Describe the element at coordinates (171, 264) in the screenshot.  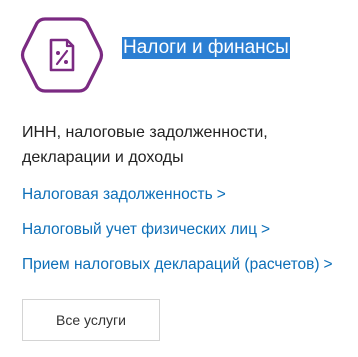
I see `link-label: Прием налоговых деклараций (расчетов)` at that location.